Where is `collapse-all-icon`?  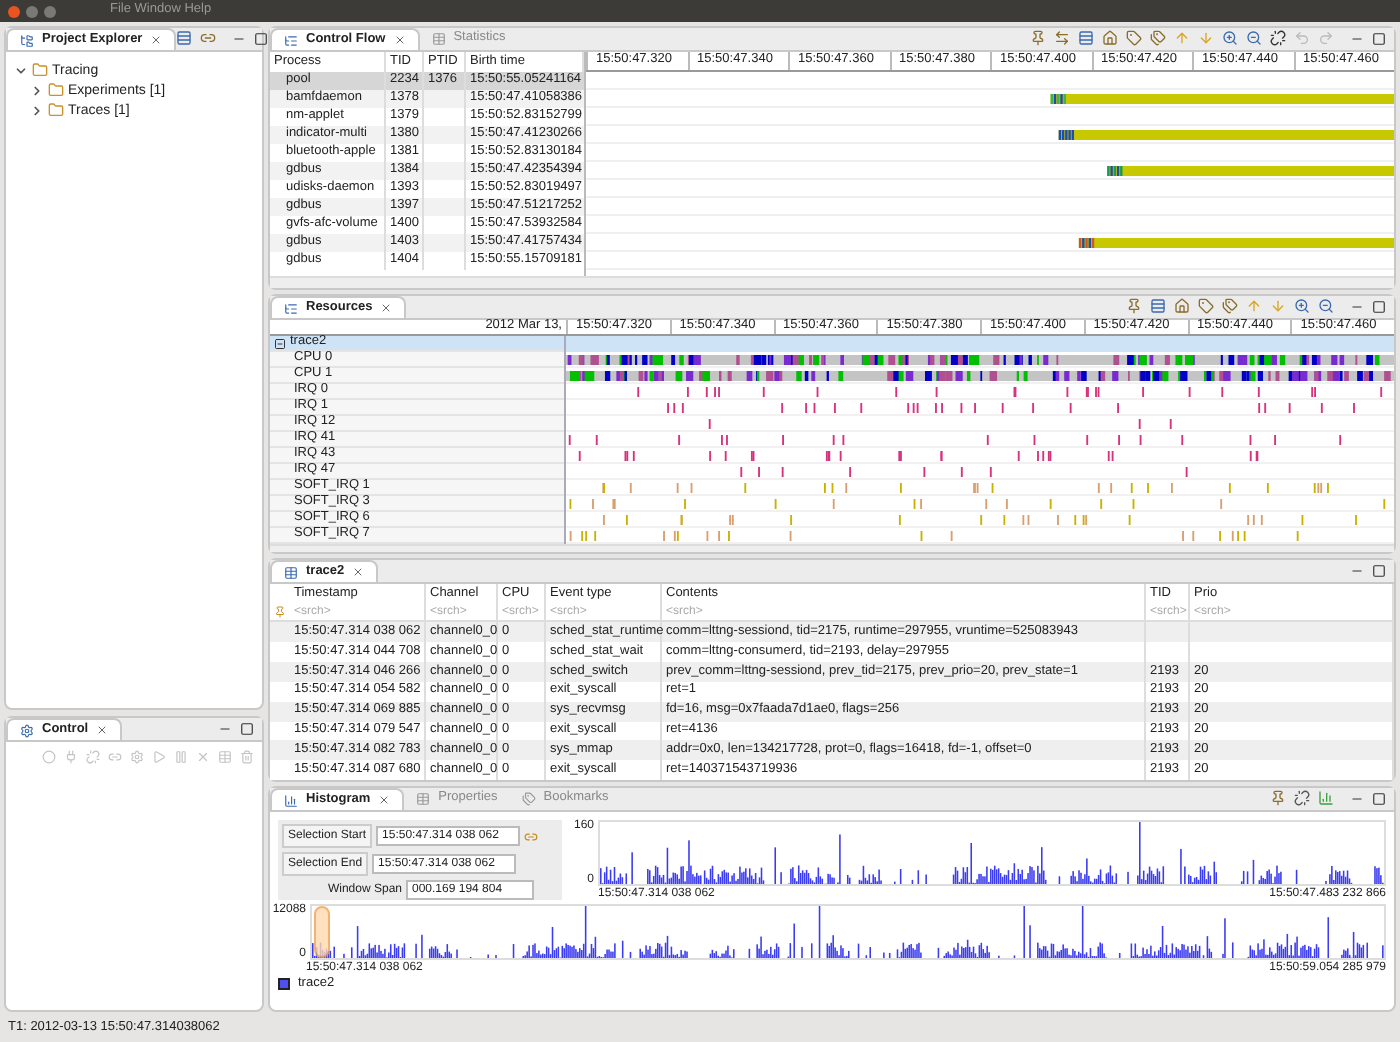
collapse-all-icon is located at coordinates (184, 38).